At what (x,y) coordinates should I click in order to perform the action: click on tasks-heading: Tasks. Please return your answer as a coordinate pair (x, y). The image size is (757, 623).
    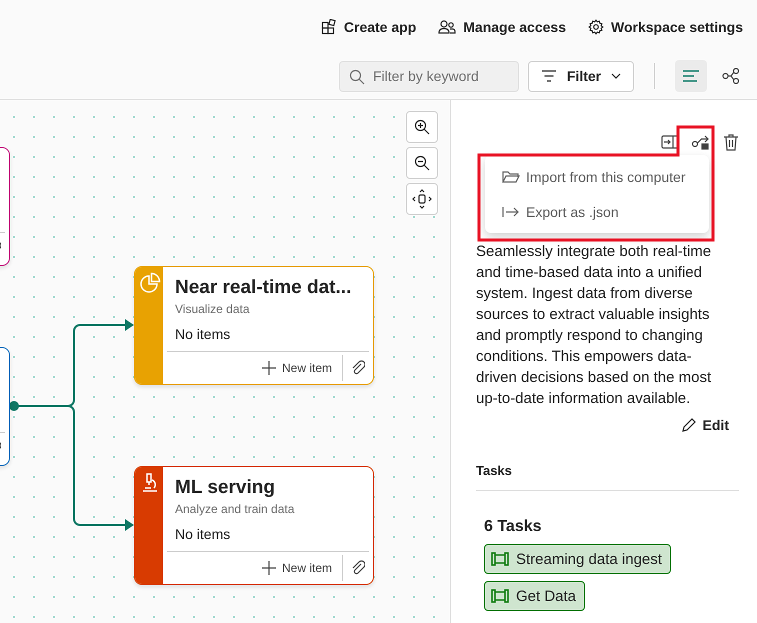
    Looking at the image, I should click on (607, 477).